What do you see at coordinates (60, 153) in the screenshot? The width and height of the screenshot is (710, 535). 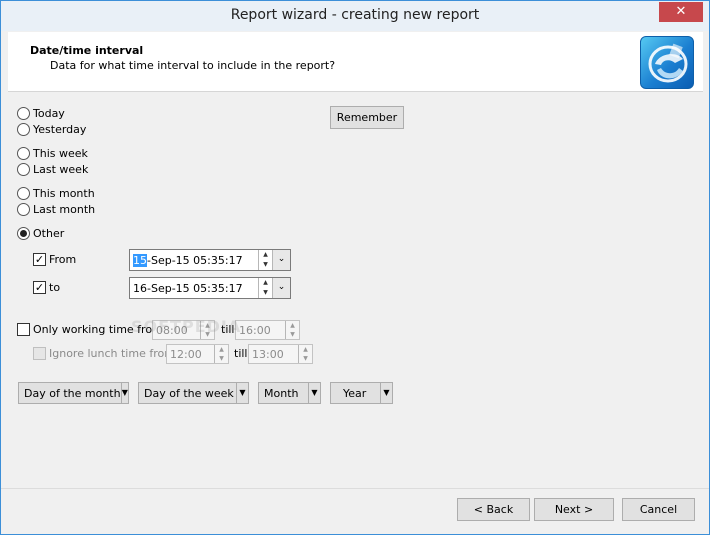 I see `radio-label: This week` at bounding box center [60, 153].